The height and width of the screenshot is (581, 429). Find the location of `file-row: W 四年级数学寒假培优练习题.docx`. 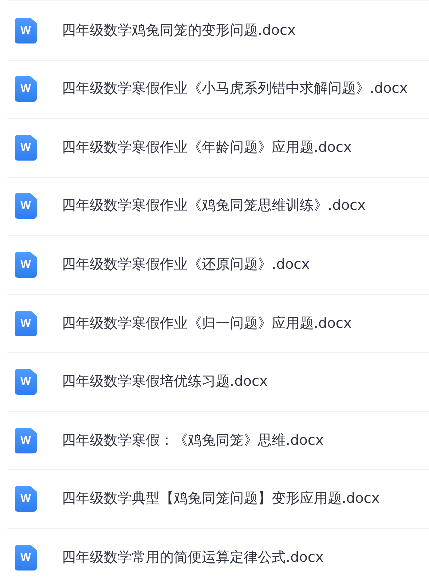

file-row: W 四年级数学寒假培优练习题.docx is located at coordinates (218, 382).